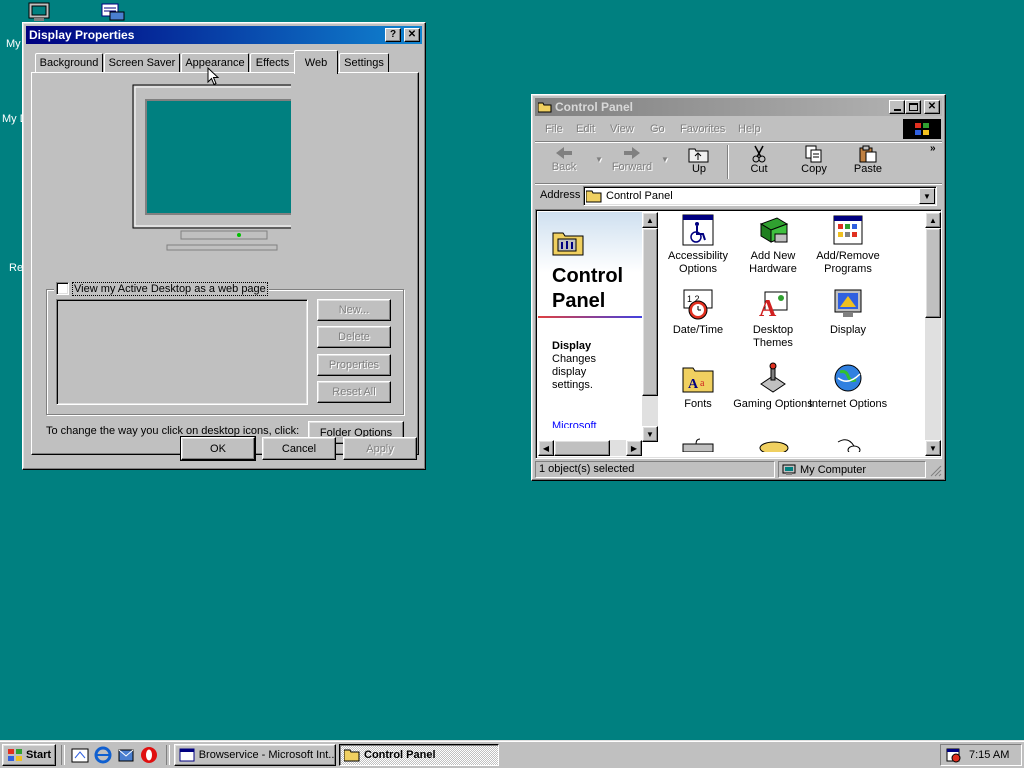  I want to click on menu-go: Go, so click(657, 129).